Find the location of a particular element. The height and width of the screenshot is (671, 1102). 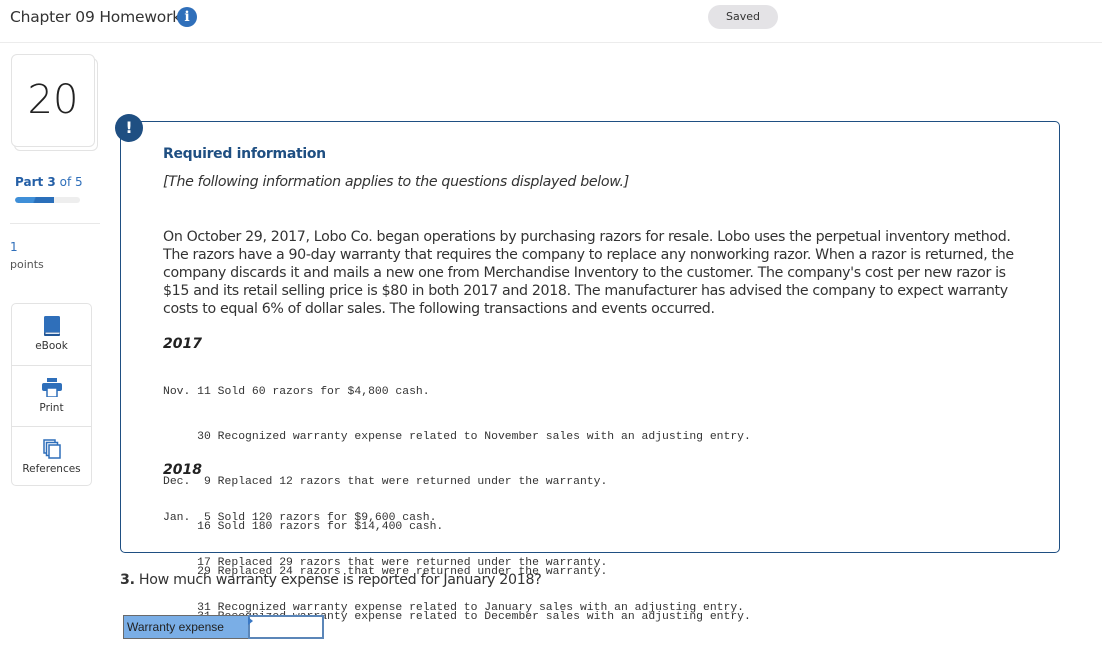

part-indicator: Part 3 of 5 is located at coordinates (49, 182).